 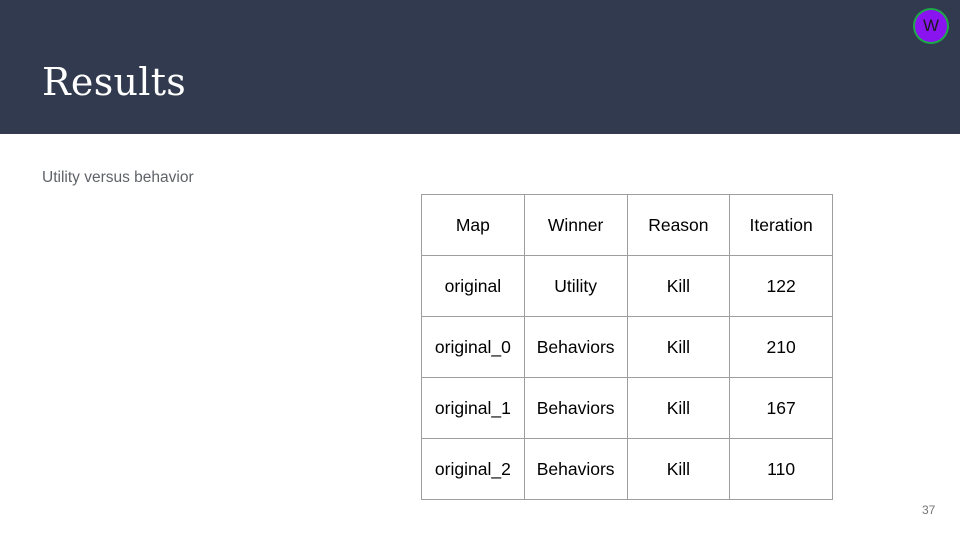 What do you see at coordinates (781, 225) in the screenshot?
I see `header-iteration: Iteration` at bounding box center [781, 225].